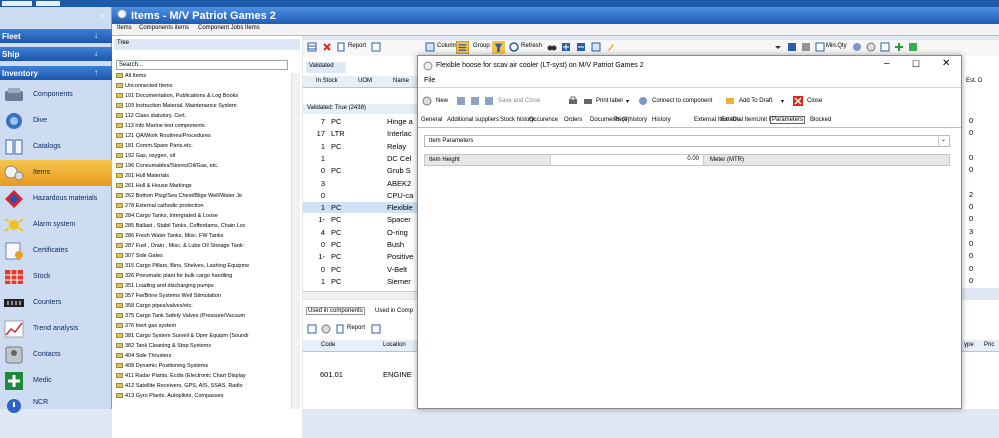 Image resolution: width=999 pixels, height=438 pixels. What do you see at coordinates (376, 329) in the screenshot?
I see `preview-icon` at bounding box center [376, 329].